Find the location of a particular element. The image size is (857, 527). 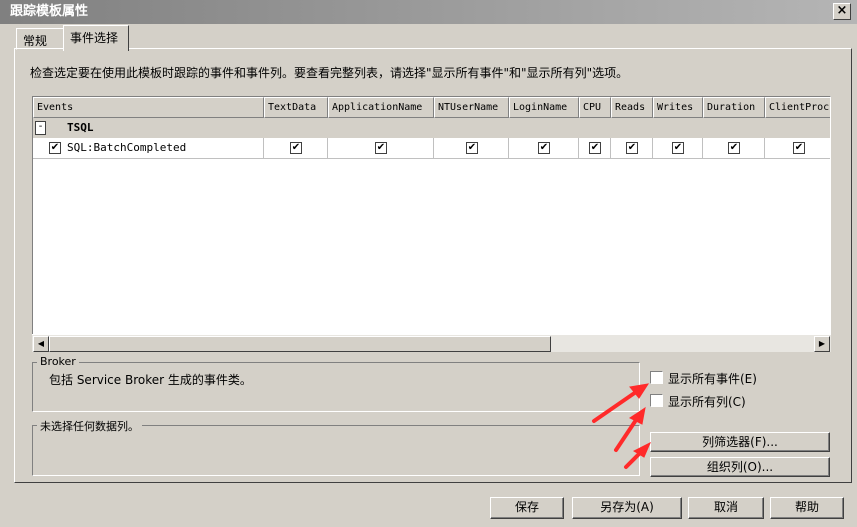

arrow-icon is located at coordinates (621, 426).